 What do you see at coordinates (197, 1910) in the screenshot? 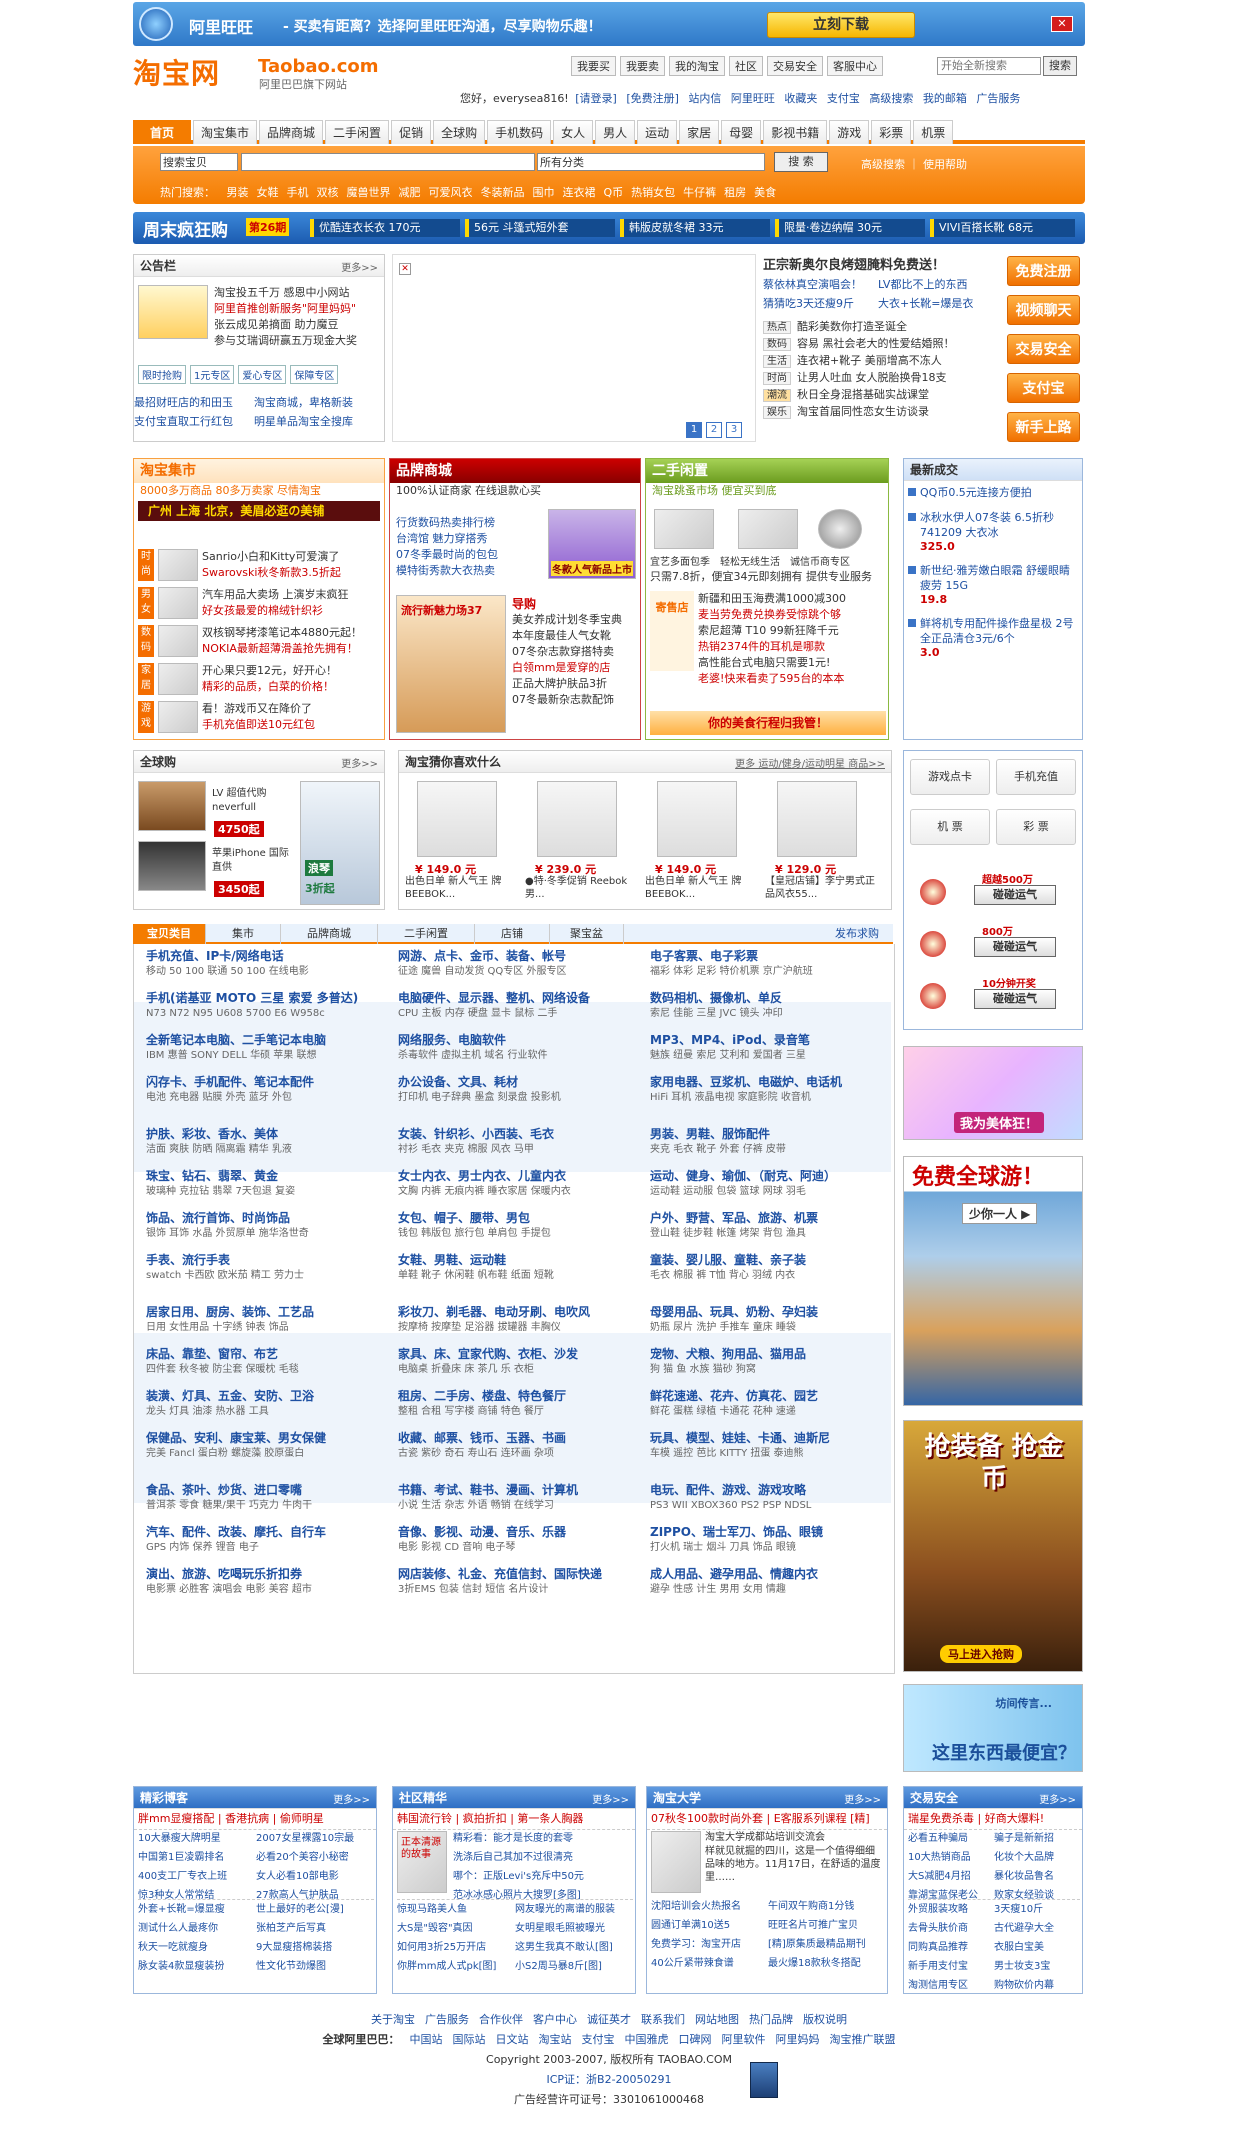
I see `bottom-link: 外套+长靴=爆显瘦` at bounding box center [197, 1910].